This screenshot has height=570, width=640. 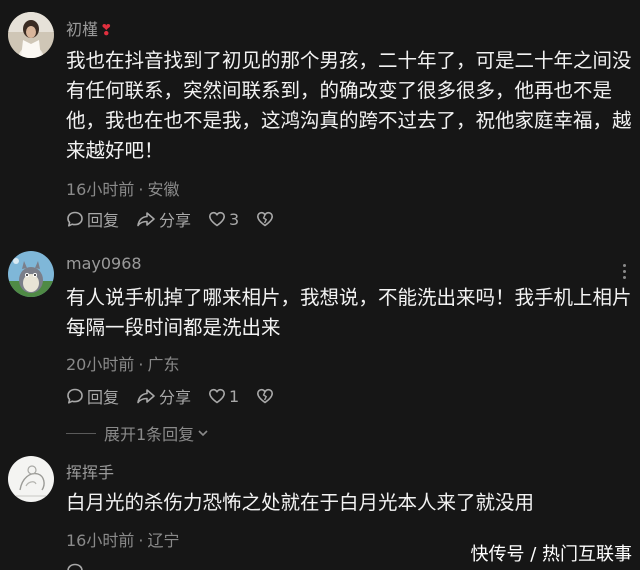 I want to click on comment-meta: 20小时前 · 广东, so click(x=122, y=363).